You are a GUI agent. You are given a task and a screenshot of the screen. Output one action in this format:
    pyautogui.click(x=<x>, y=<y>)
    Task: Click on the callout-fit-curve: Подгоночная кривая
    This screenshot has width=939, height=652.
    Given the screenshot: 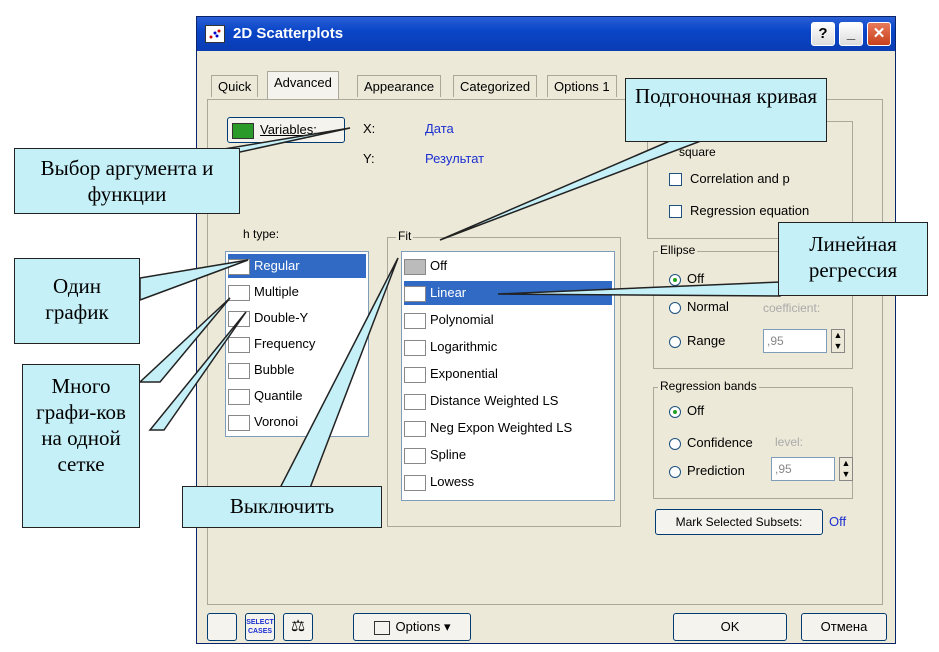 What is the action you would take?
    pyautogui.click(x=726, y=110)
    